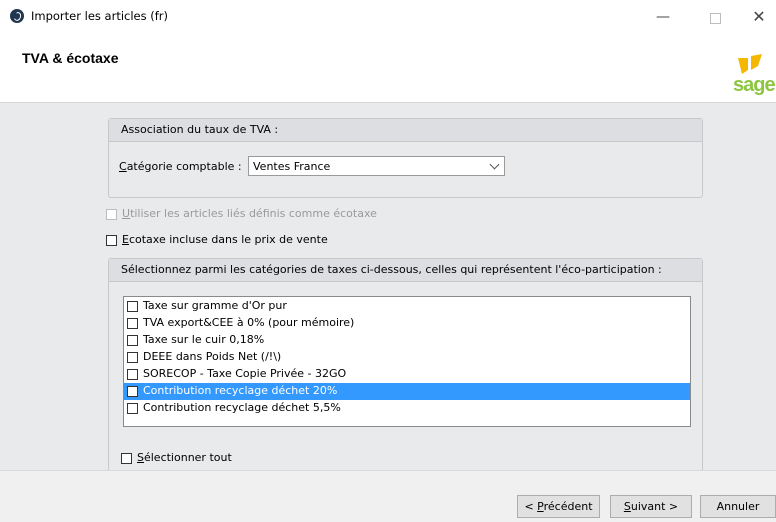 Image resolution: width=776 pixels, height=522 pixels. I want to click on list-item-selected: Contribution recyclage déchet 20%, so click(407, 391).